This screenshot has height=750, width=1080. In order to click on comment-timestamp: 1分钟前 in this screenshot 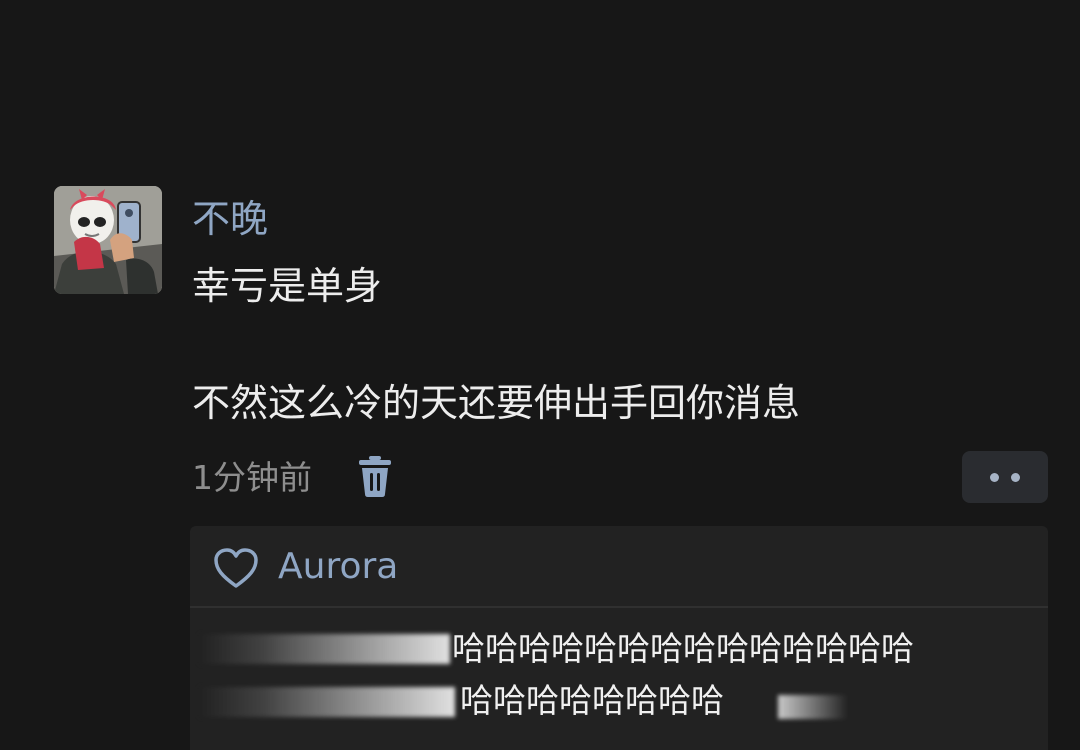, I will do `click(252, 477)`.